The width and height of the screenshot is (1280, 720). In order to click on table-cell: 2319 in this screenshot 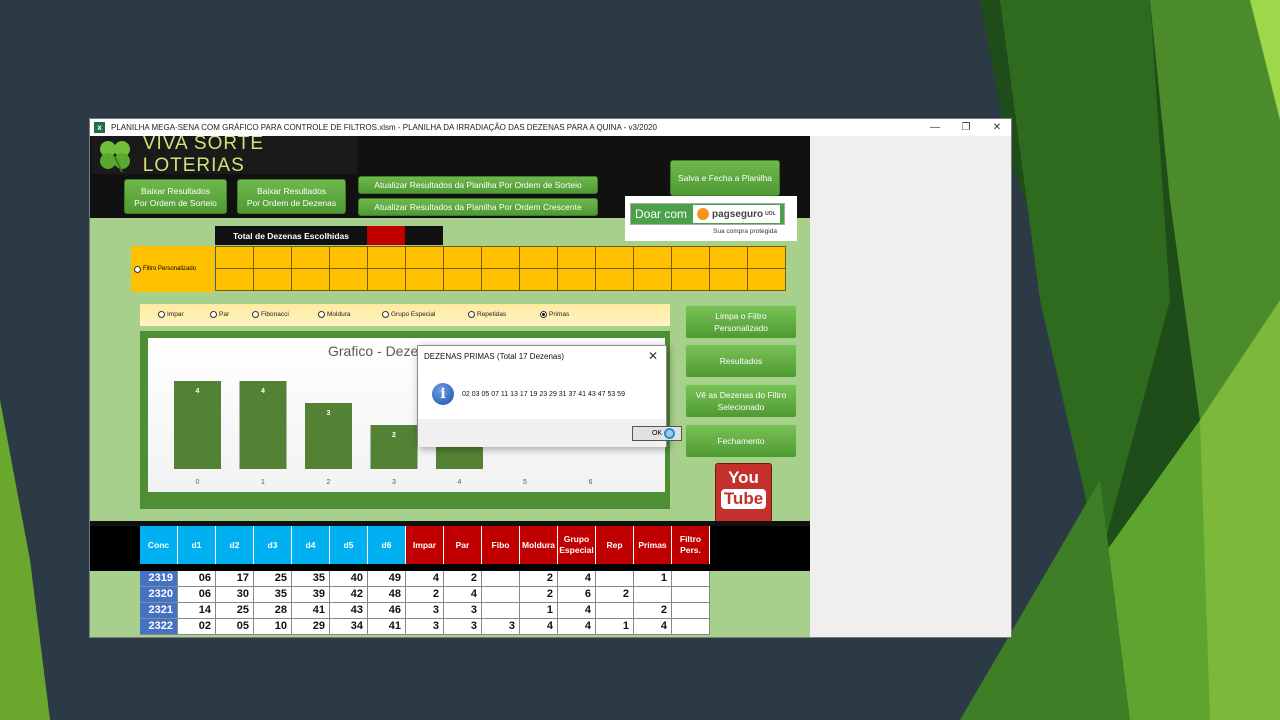, I will do `click(159, 579)`.